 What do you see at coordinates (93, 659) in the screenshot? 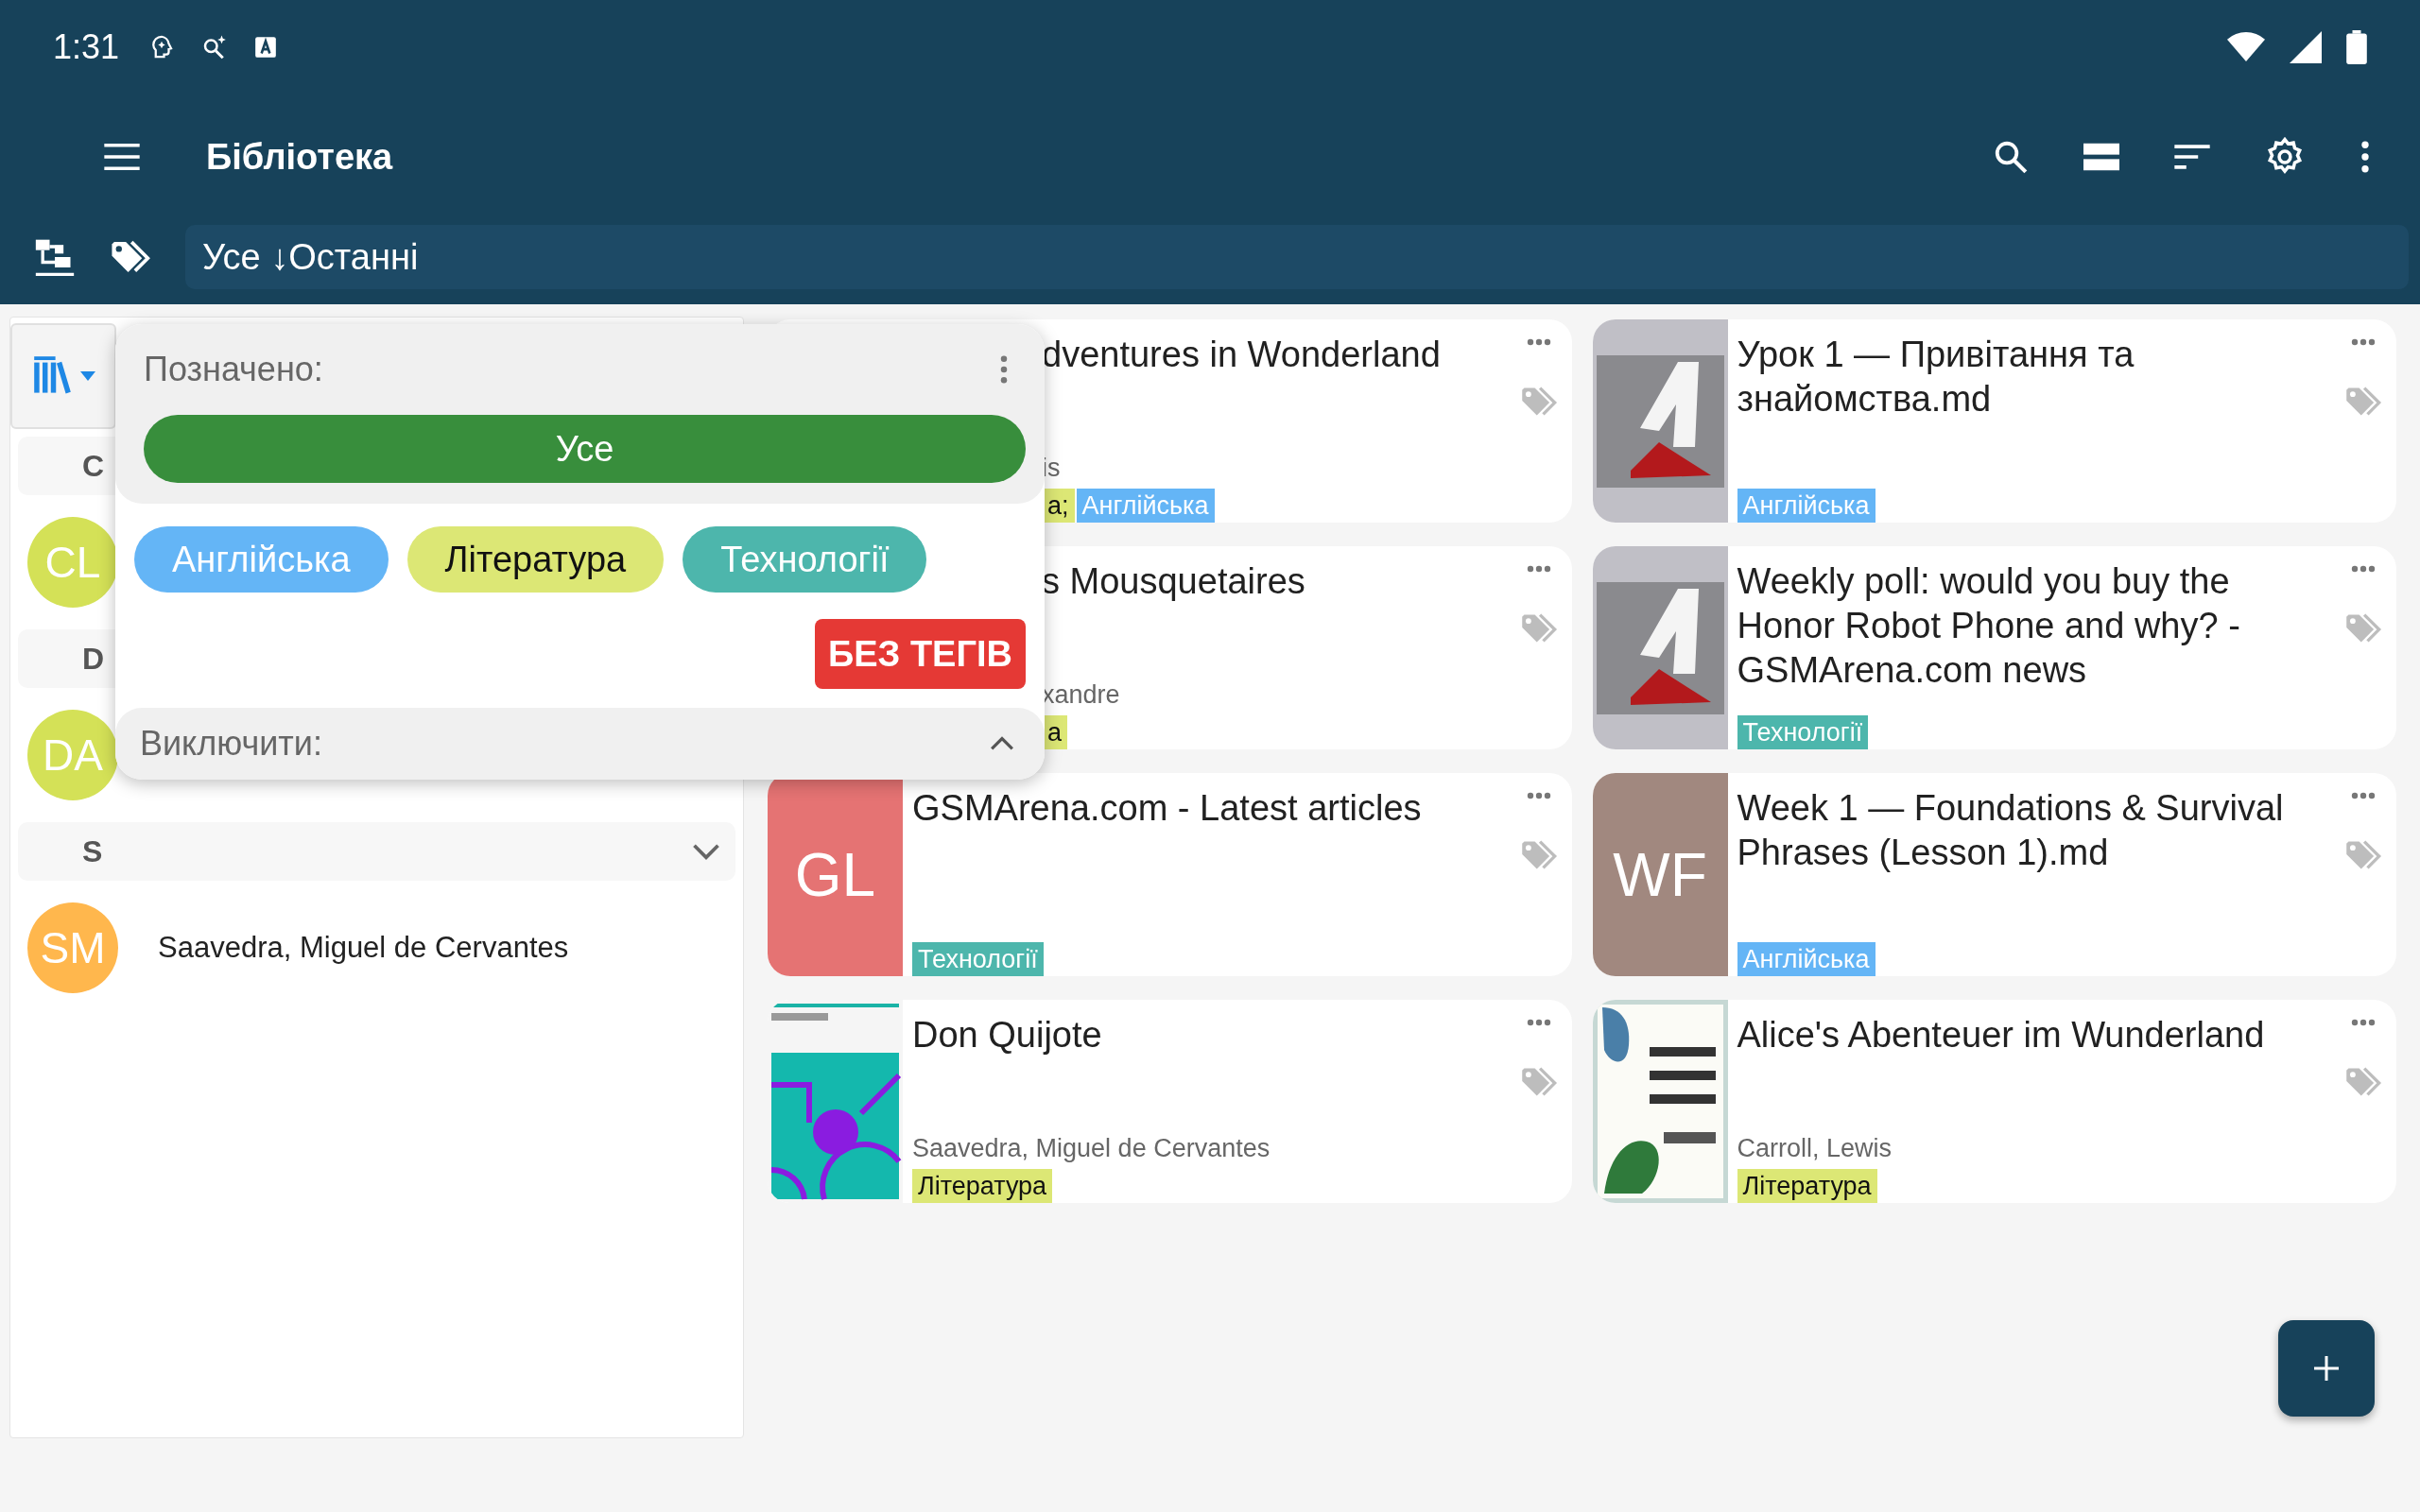
I see `section-letter: D` at bounding box center [93, 659].